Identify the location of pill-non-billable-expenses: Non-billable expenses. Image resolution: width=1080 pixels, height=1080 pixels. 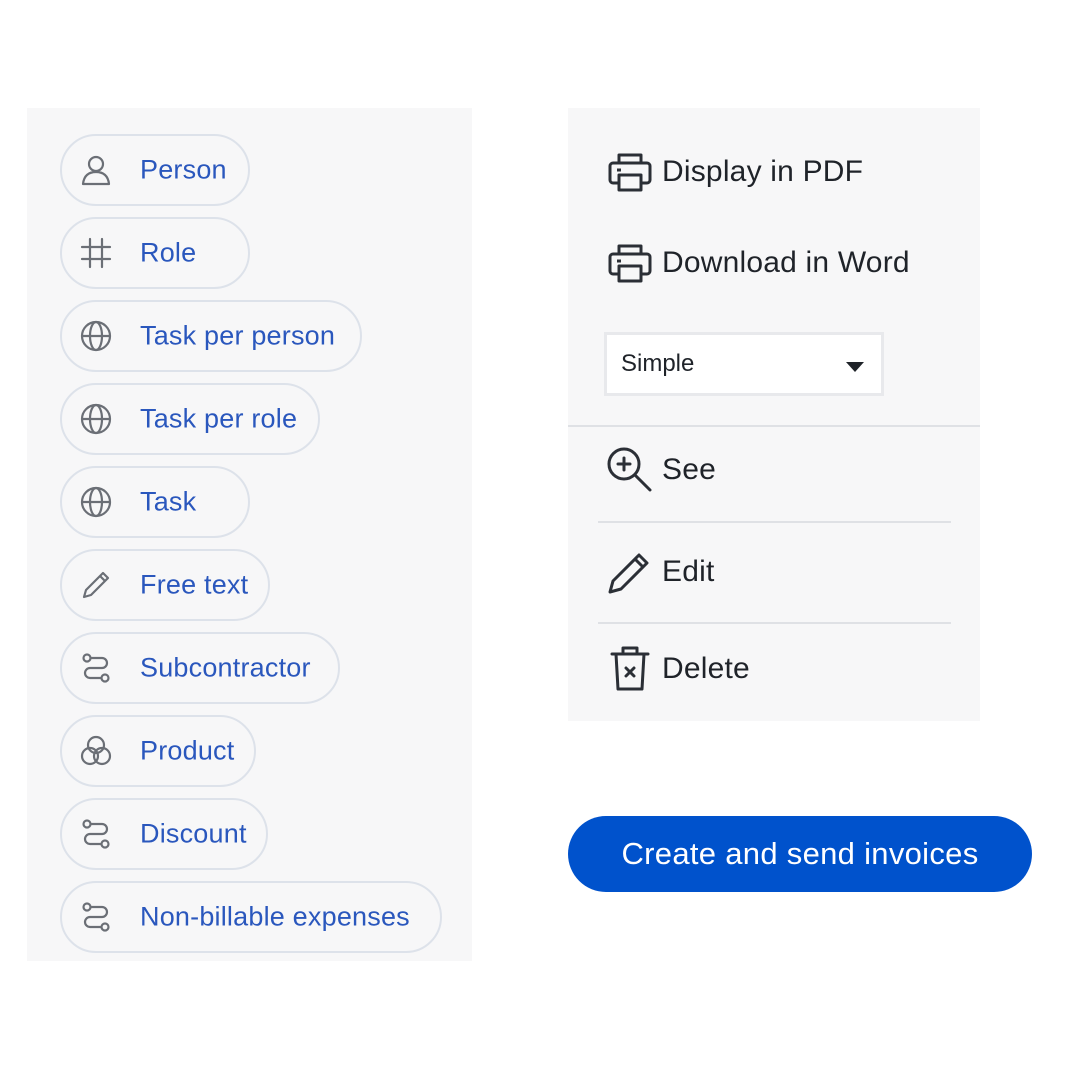
(251, 917).